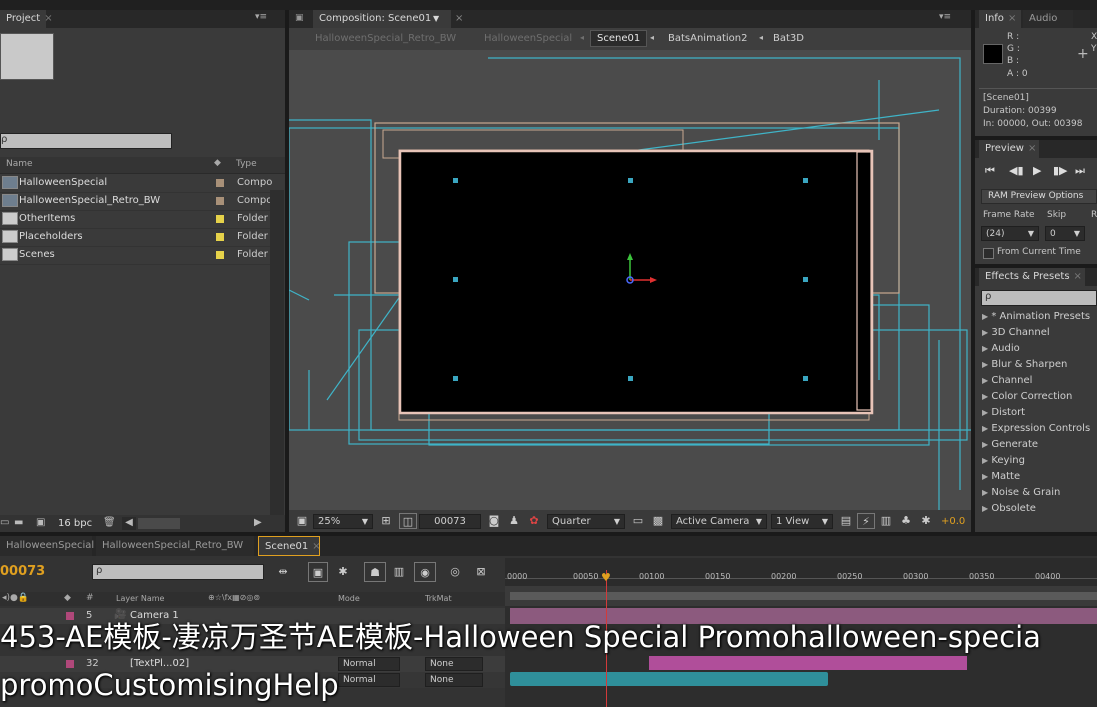 The height and width of the screenshot is (707, 1097). I want to click on frame-blending-icon: ▥, so click(399, 572).